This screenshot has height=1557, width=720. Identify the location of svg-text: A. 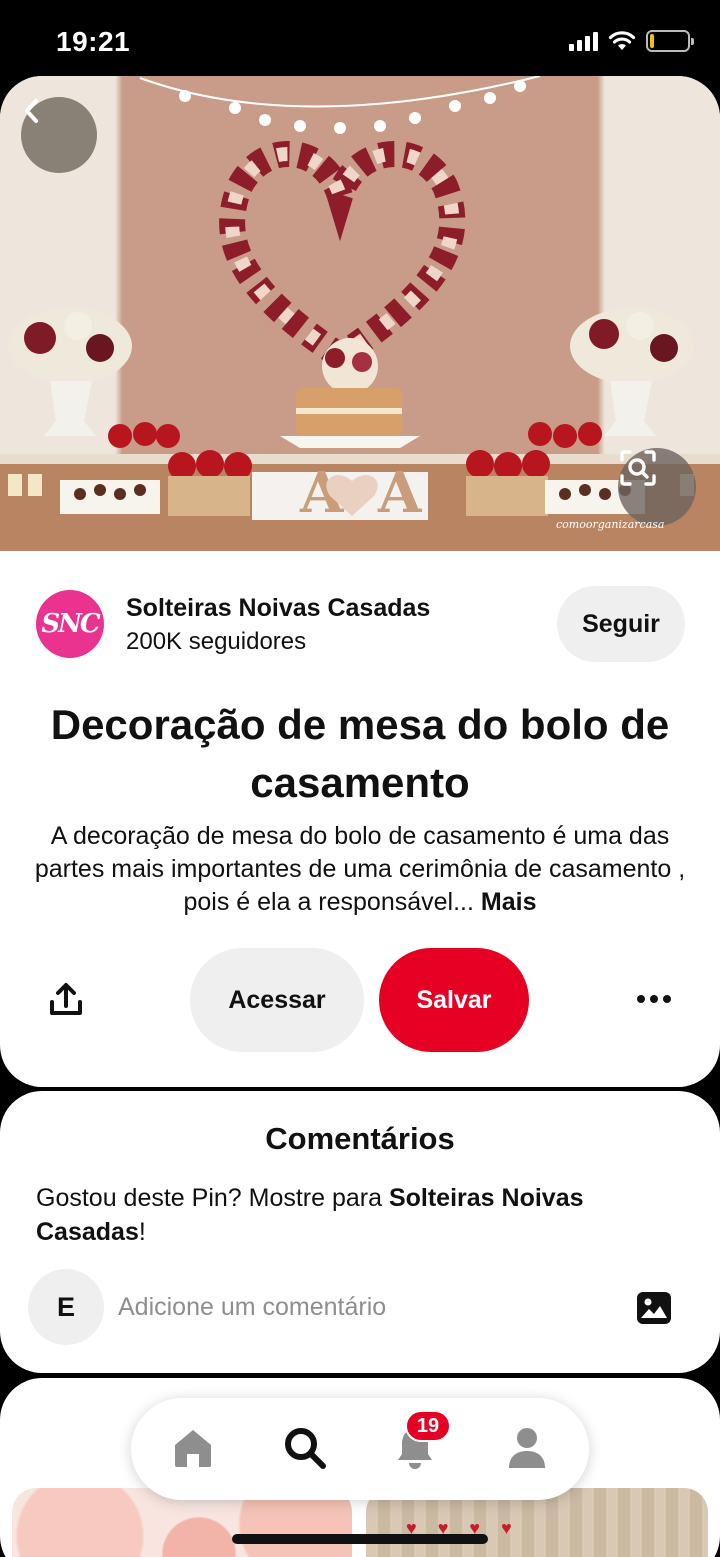
(400, 493).